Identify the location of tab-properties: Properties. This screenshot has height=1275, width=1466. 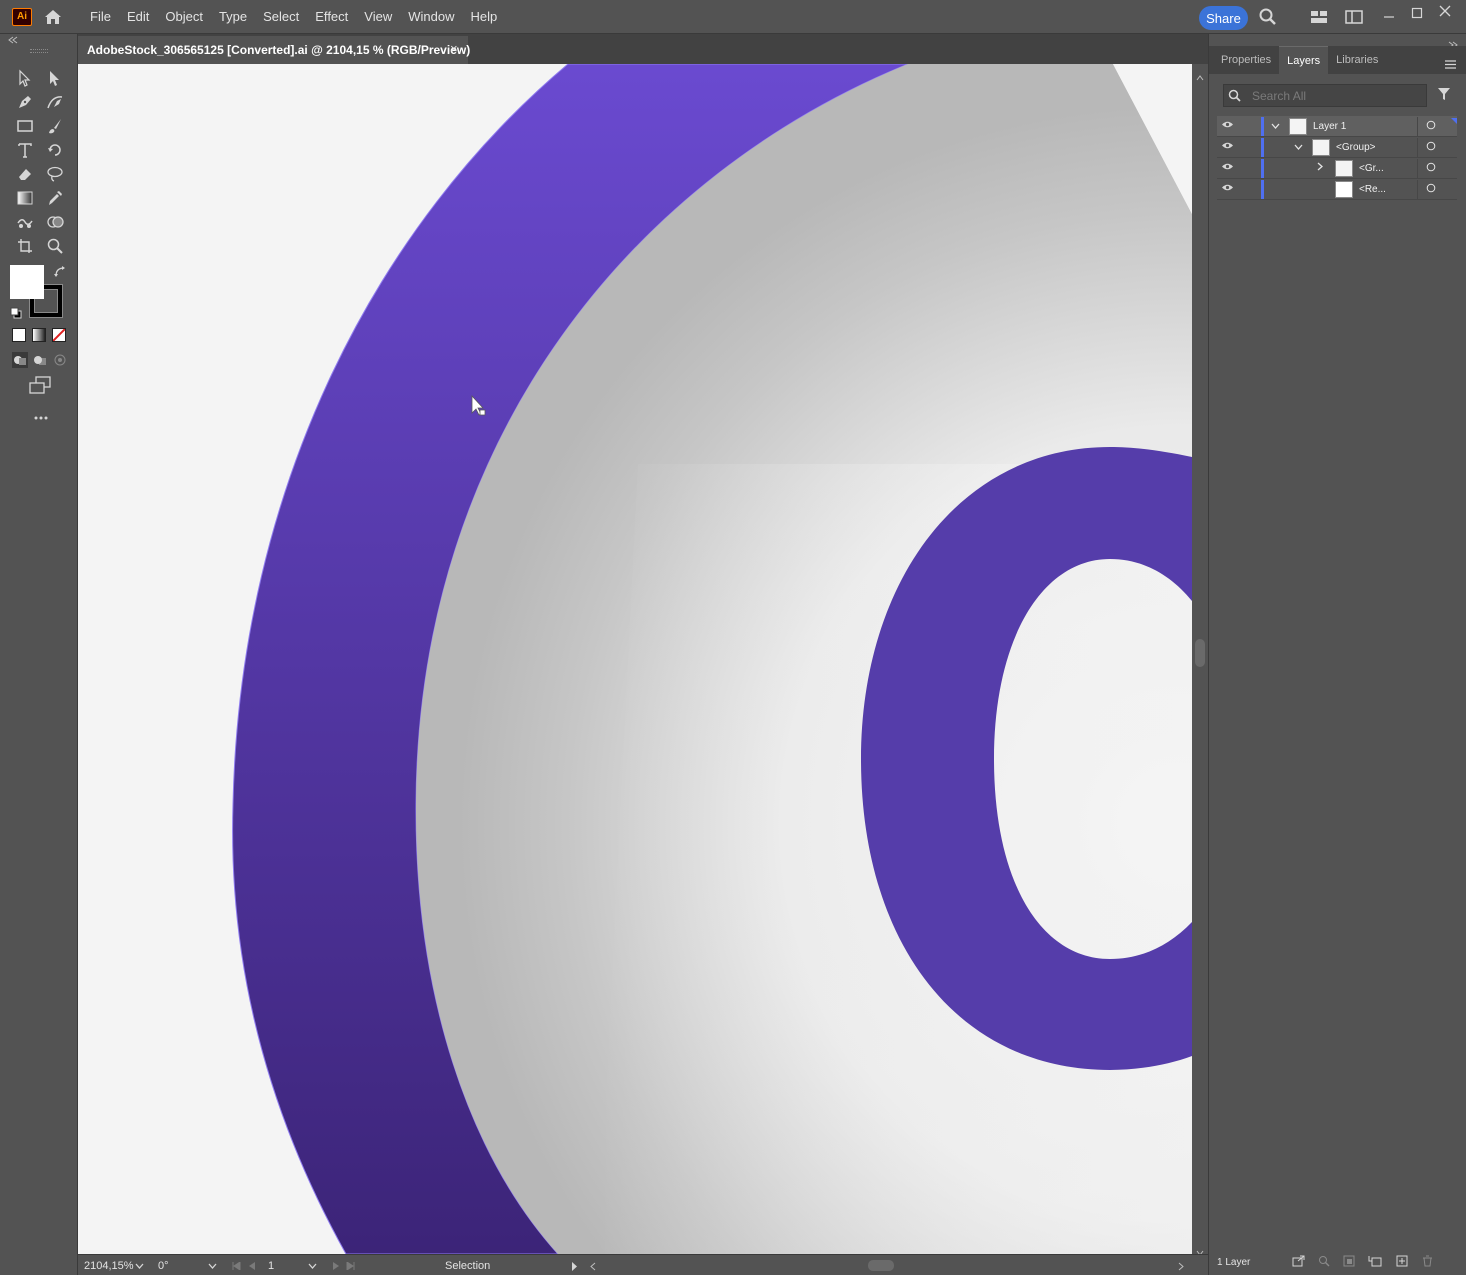
(1246, 60).